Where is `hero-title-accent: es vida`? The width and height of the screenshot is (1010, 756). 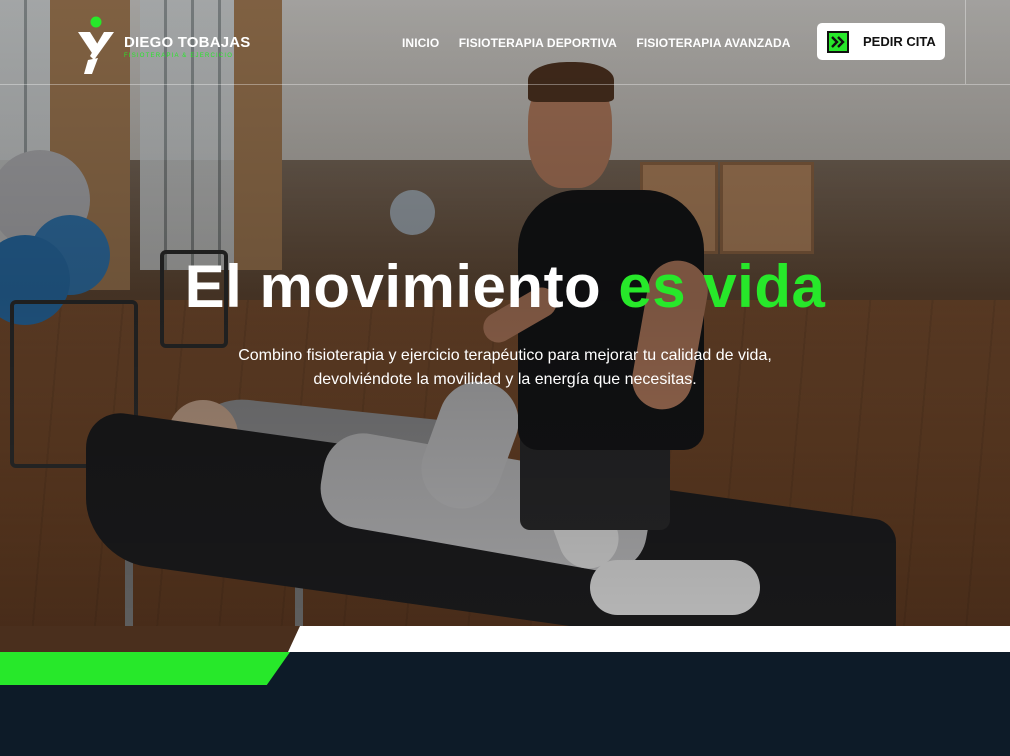
hero-title-accent: es vida is located at coordinates (722, 286).